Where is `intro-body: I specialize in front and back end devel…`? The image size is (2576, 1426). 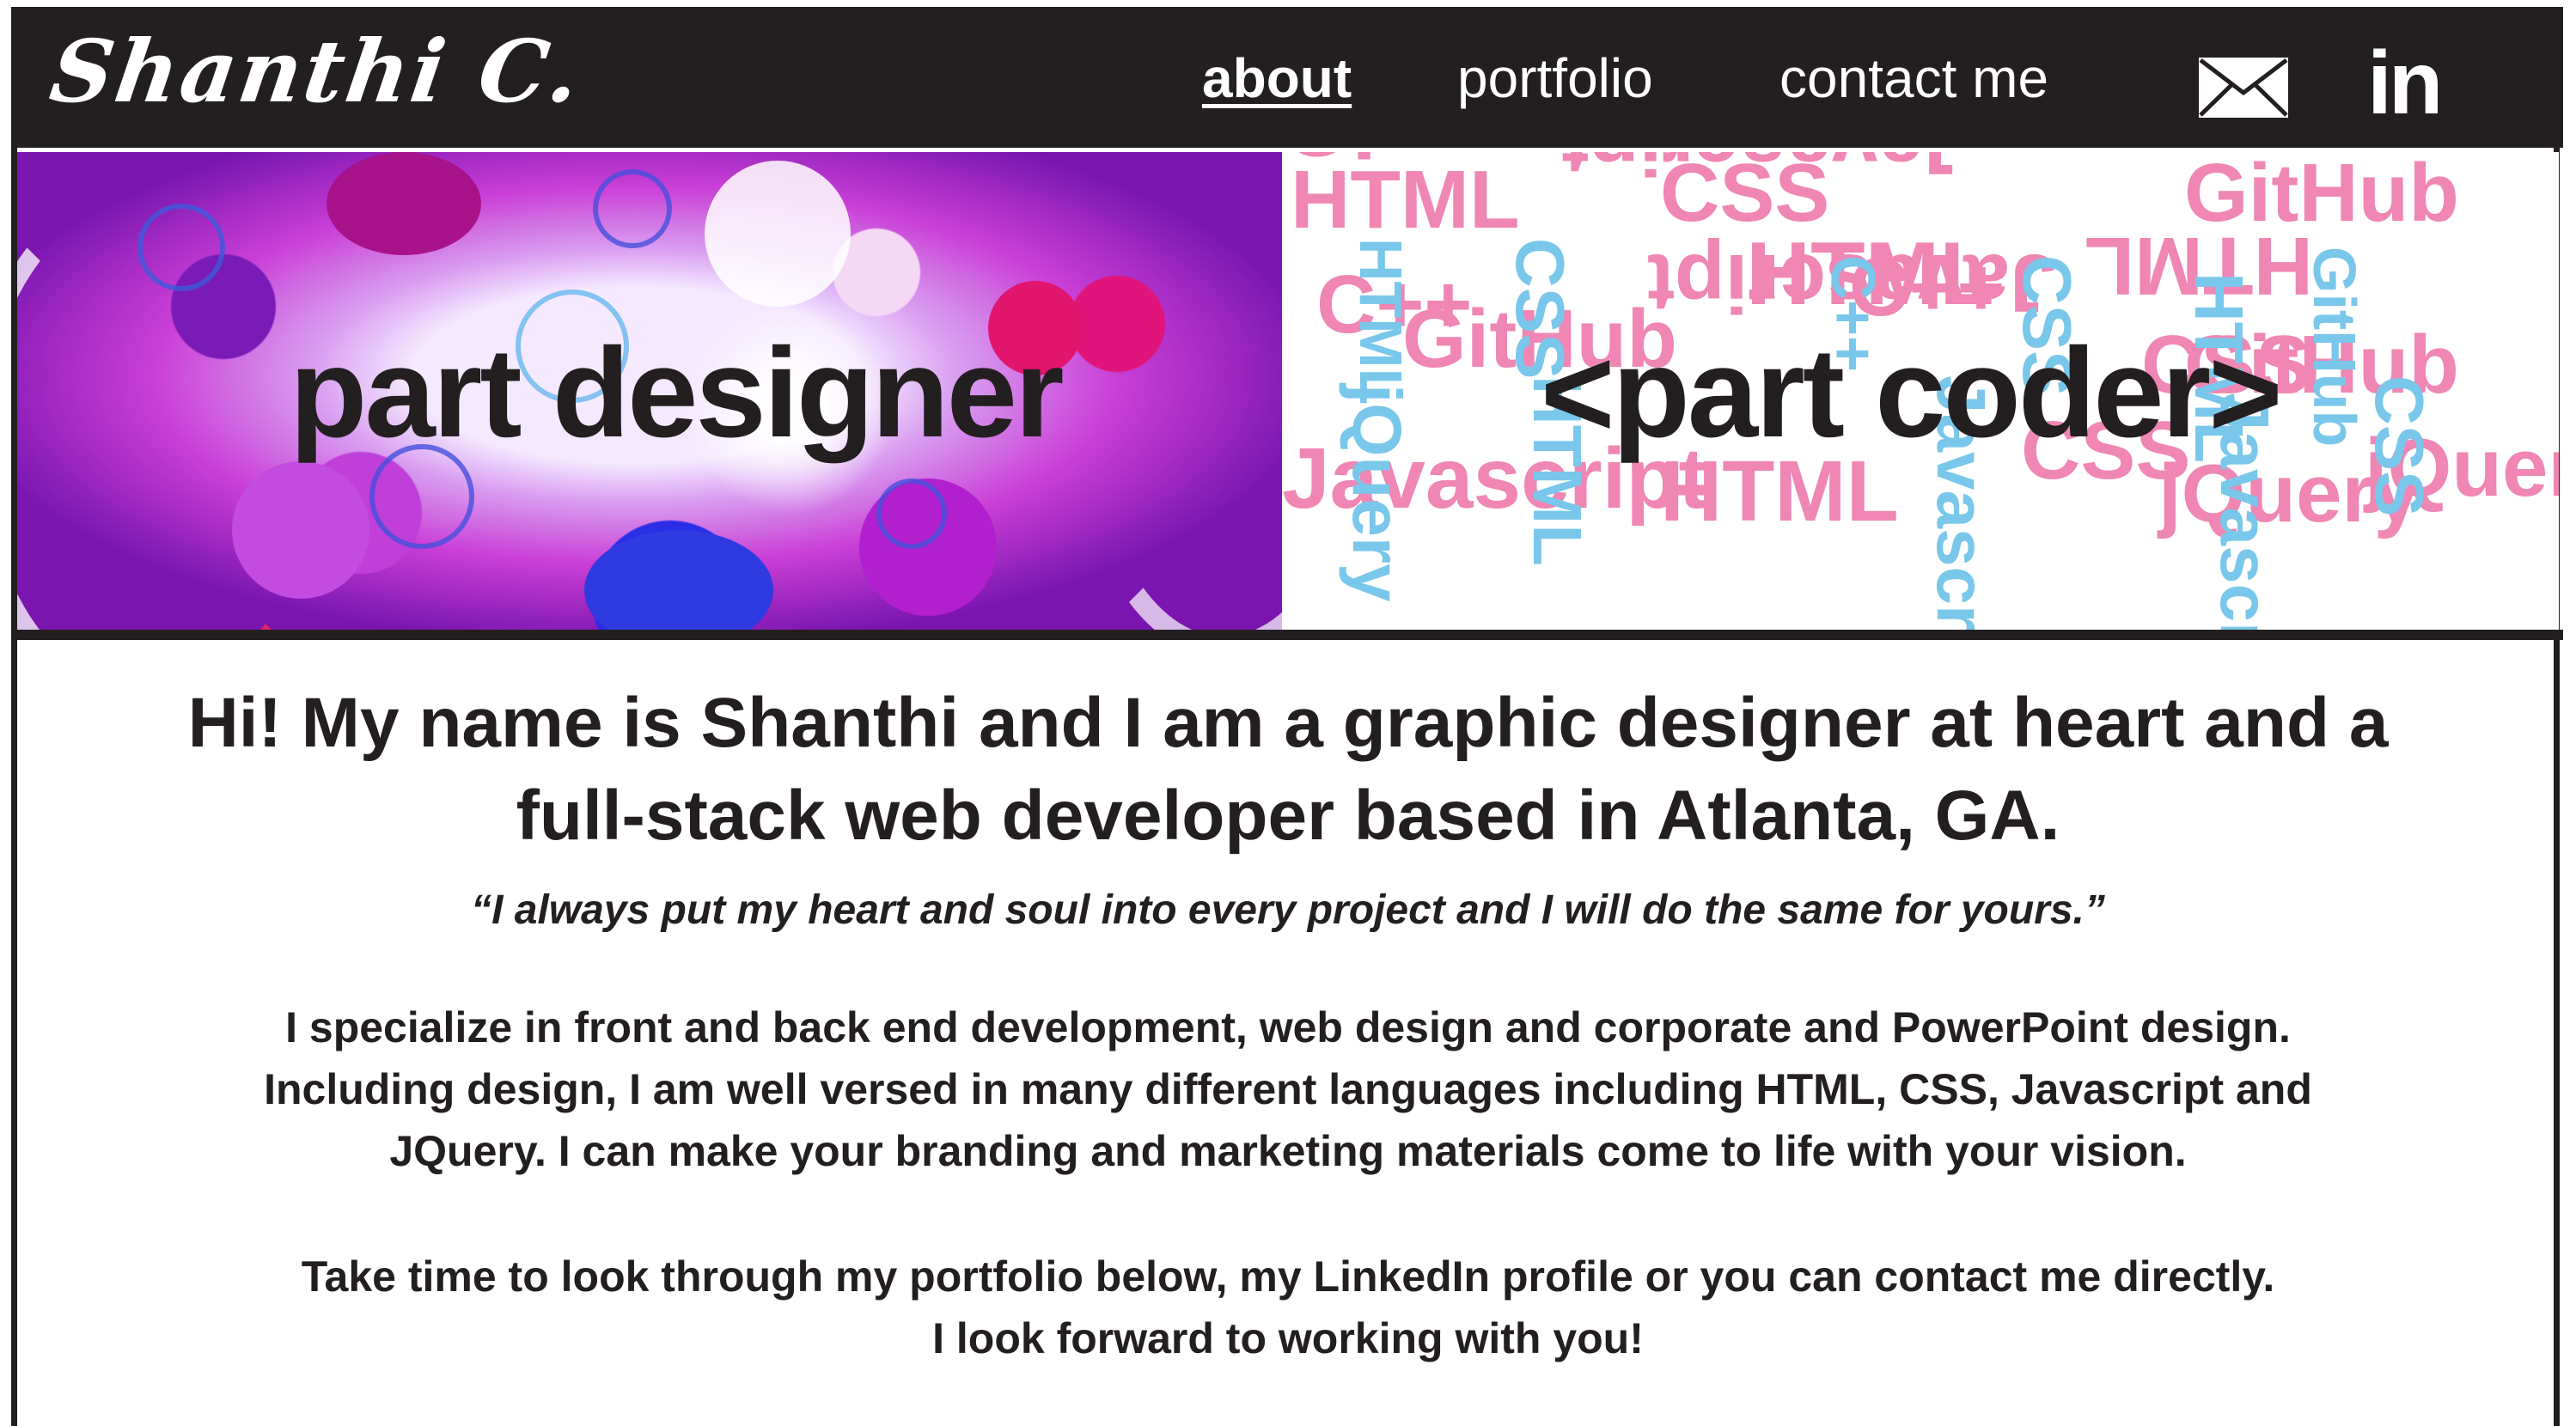 intro-body: I specialize in front and back end devel… is located at coordinates (1288, 1089).